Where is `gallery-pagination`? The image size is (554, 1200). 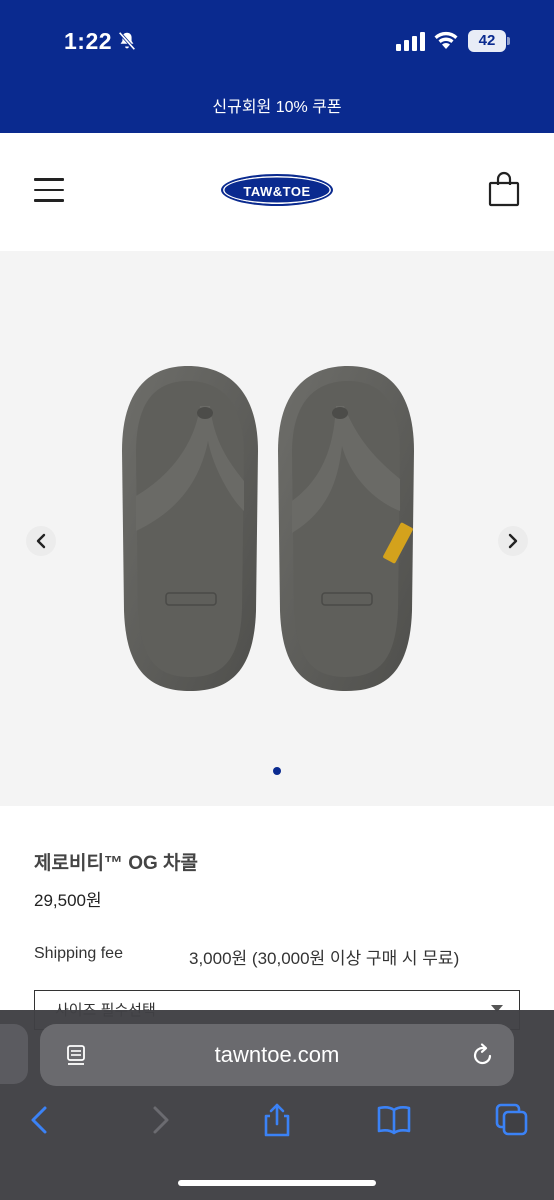 gallery-pagination is located at coordinates (277, 772).